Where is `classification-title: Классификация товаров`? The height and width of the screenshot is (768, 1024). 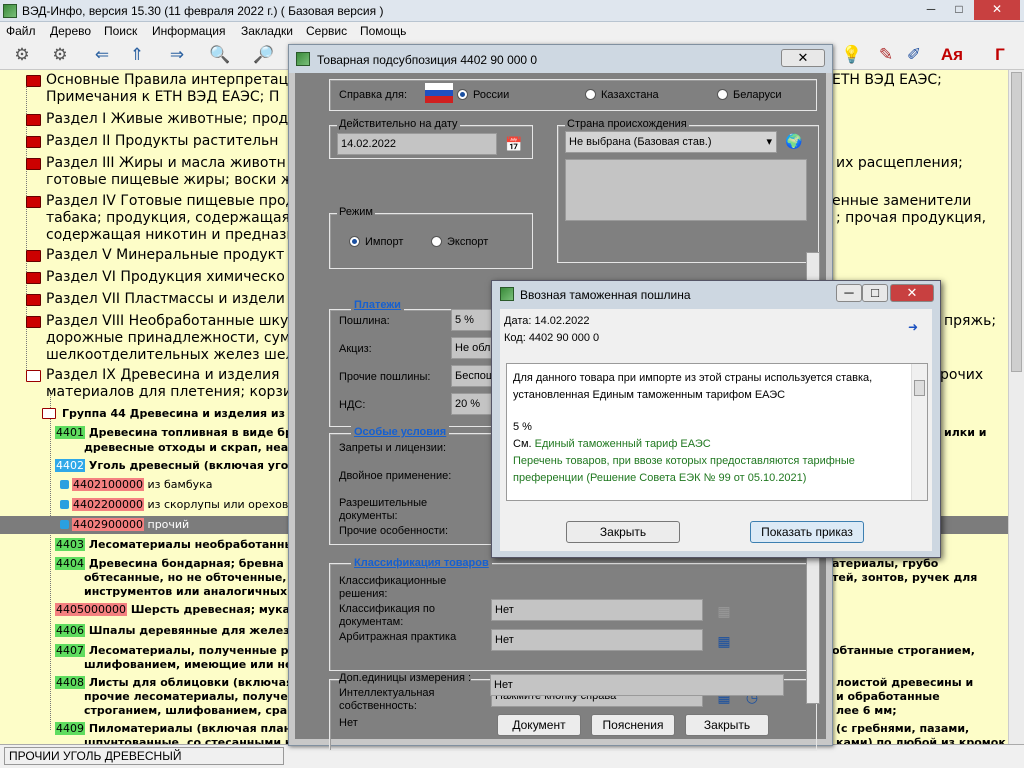 classification-title: Классификация товаров is located at coordinates (421, 563).